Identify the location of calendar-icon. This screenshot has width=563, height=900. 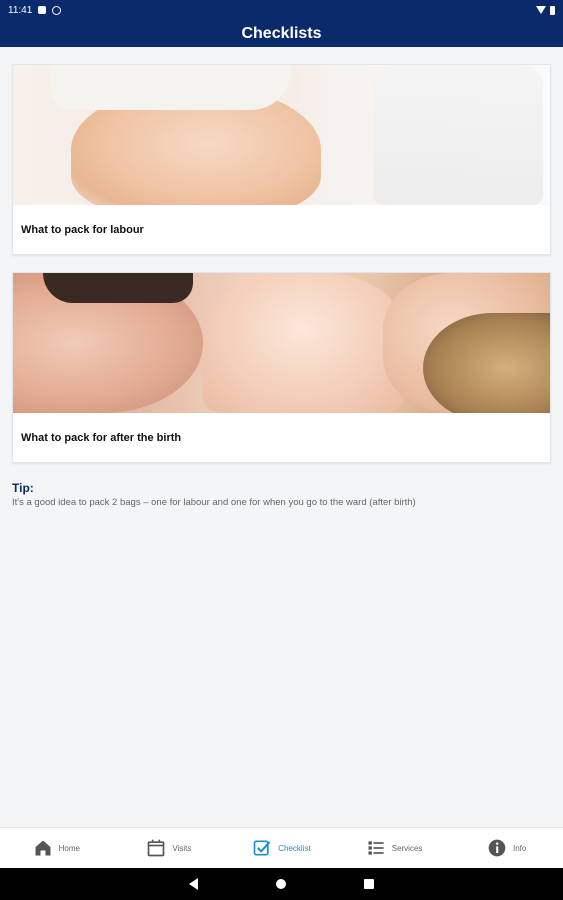
(156, 848).